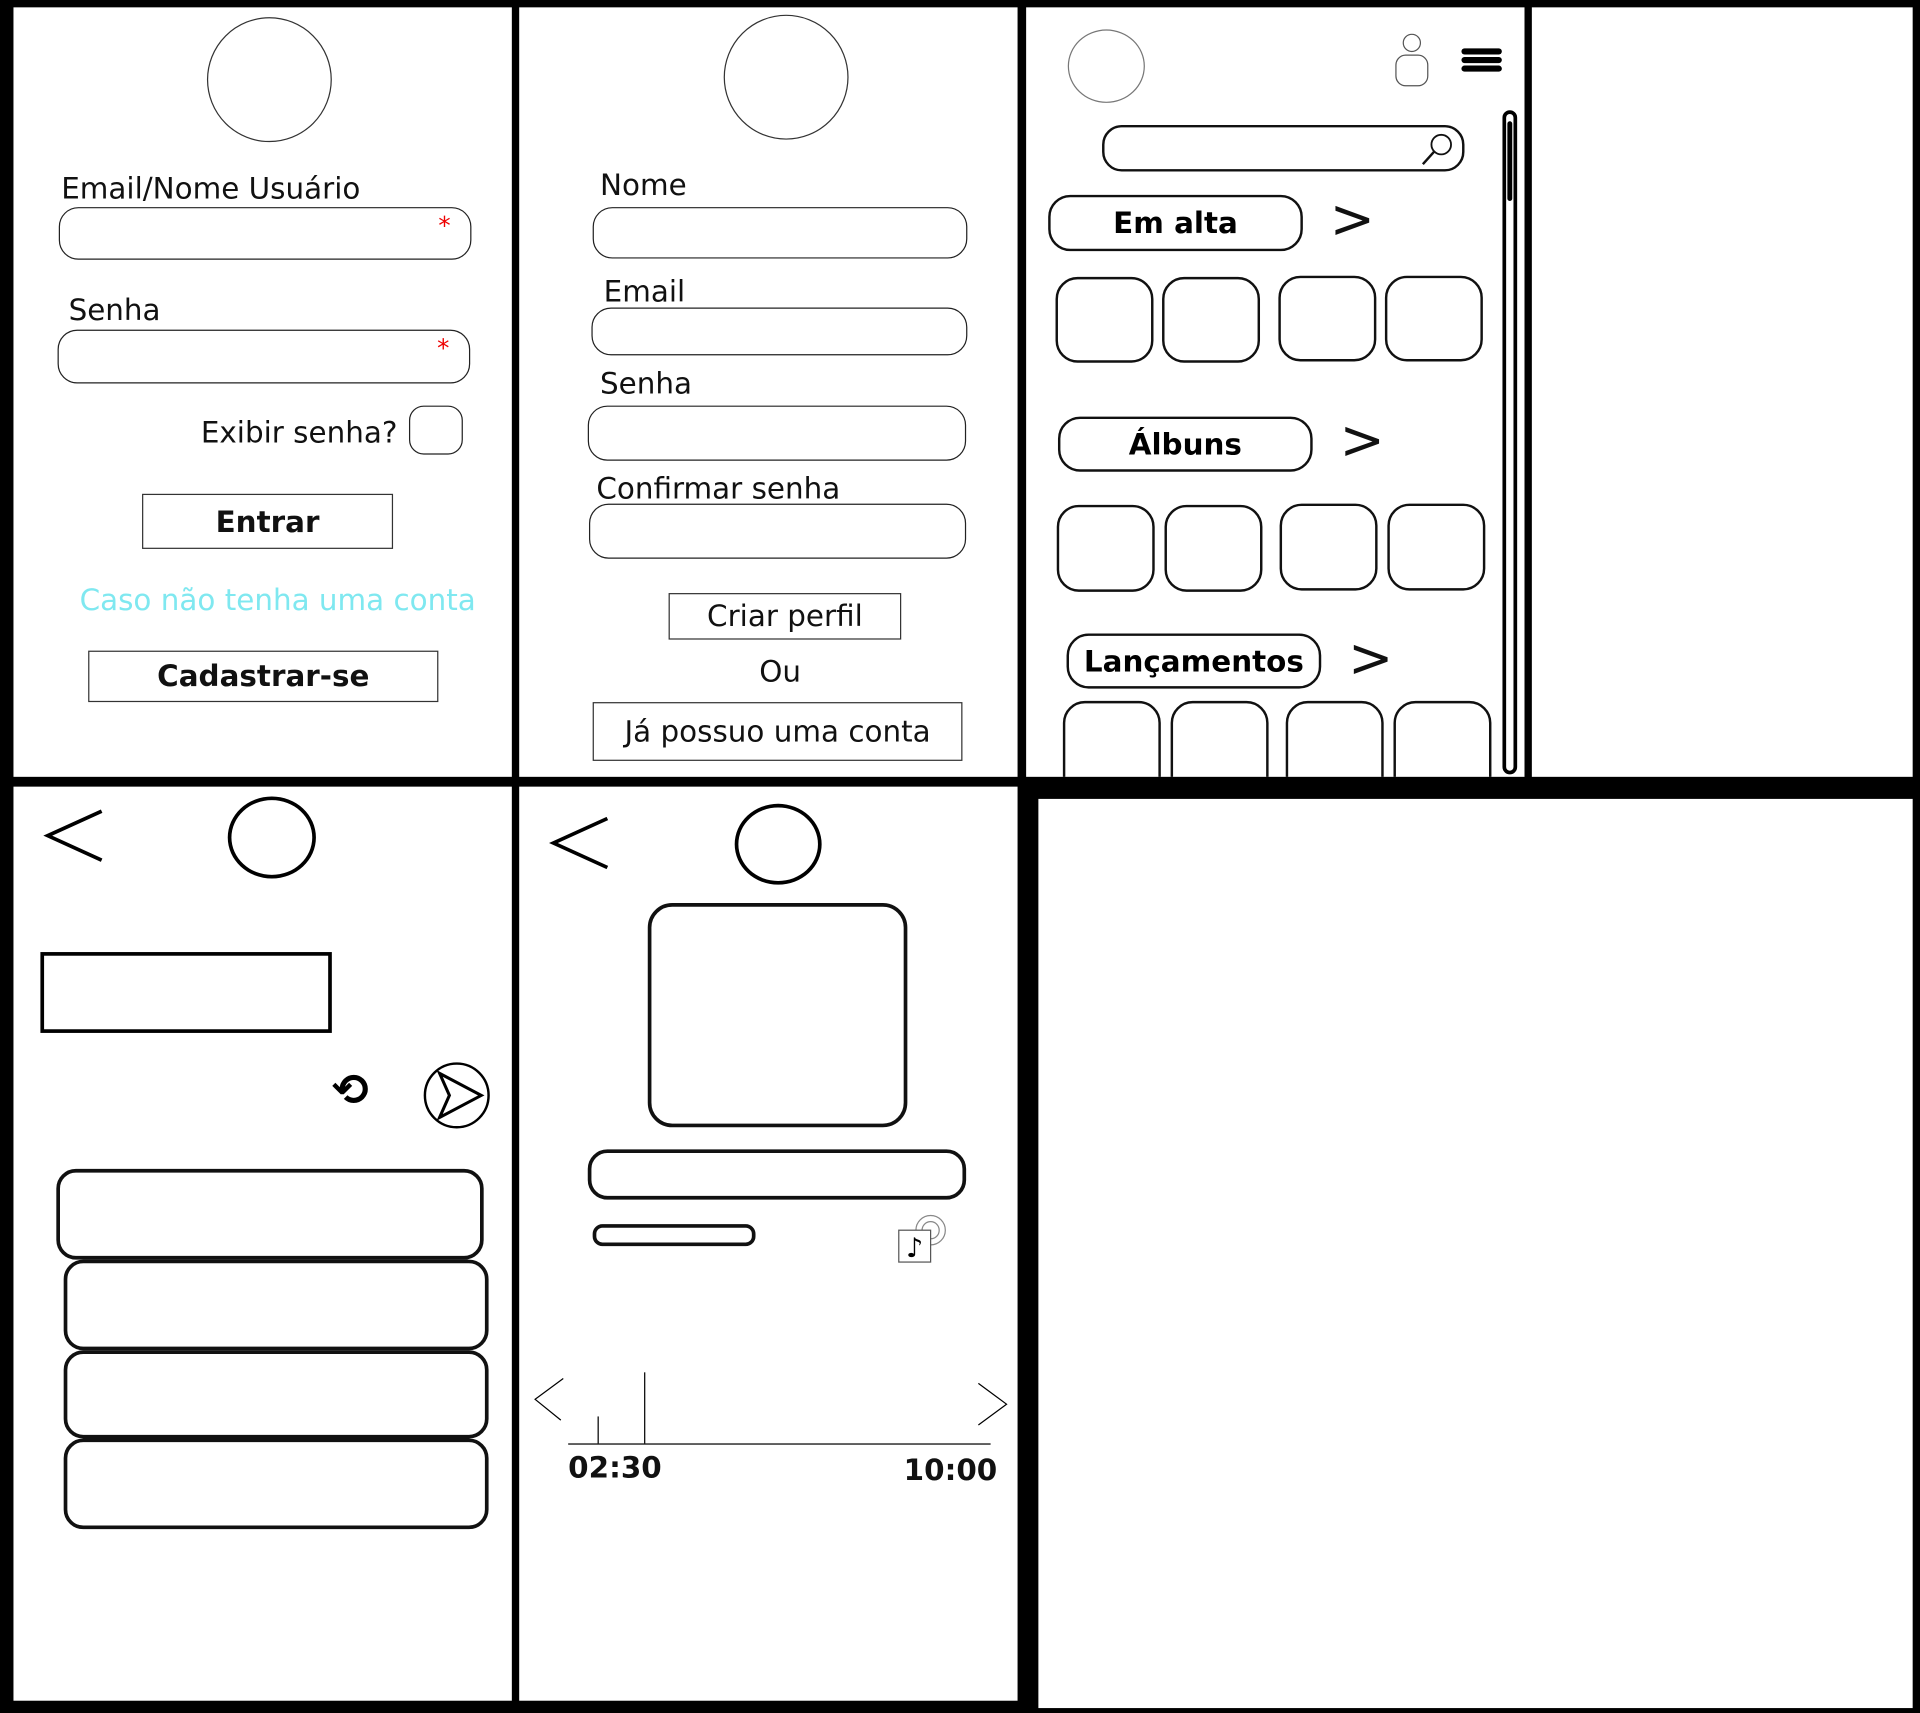  What do you see at coordinates (615, 1468) in the screenshot?
I see `current-time: 02:30` at bounding box center [615, 1468].